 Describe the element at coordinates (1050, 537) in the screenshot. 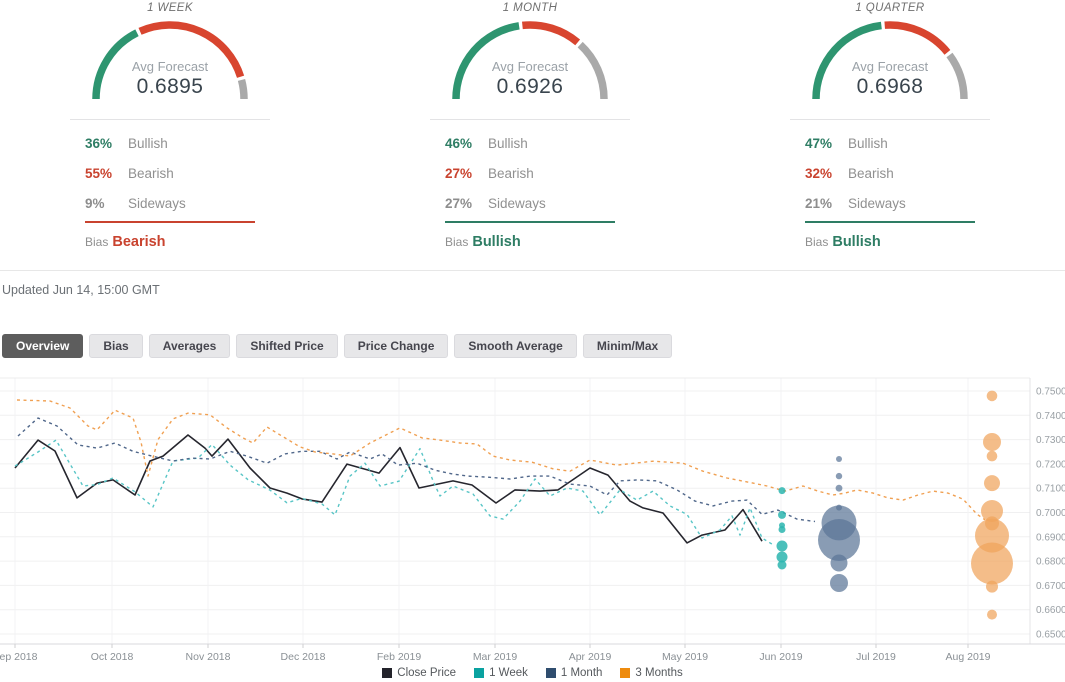

I see `svg-text: 0.6900` at that location.